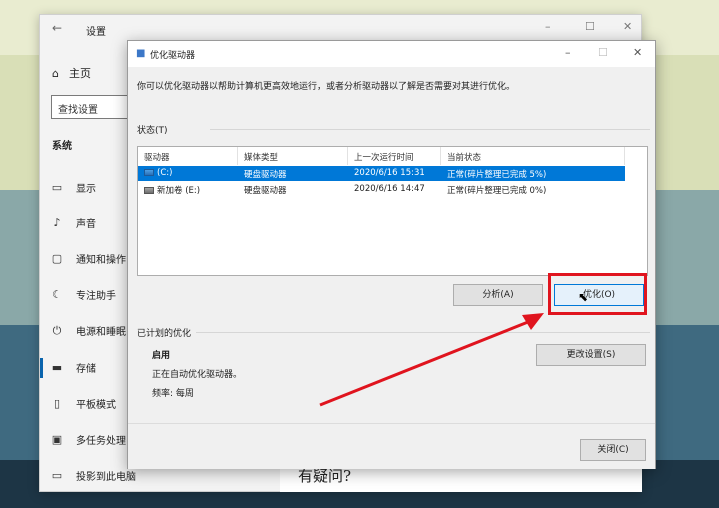  I want to click on dialog-title: 优化驱动器, so click(173, 56).